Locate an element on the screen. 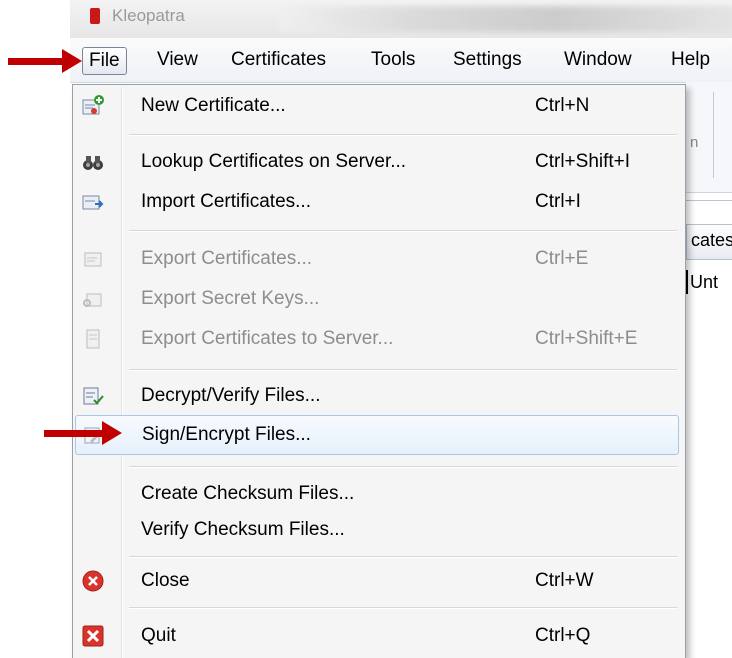  menu-certificates: Certificates is located at coordinates (278, 60).